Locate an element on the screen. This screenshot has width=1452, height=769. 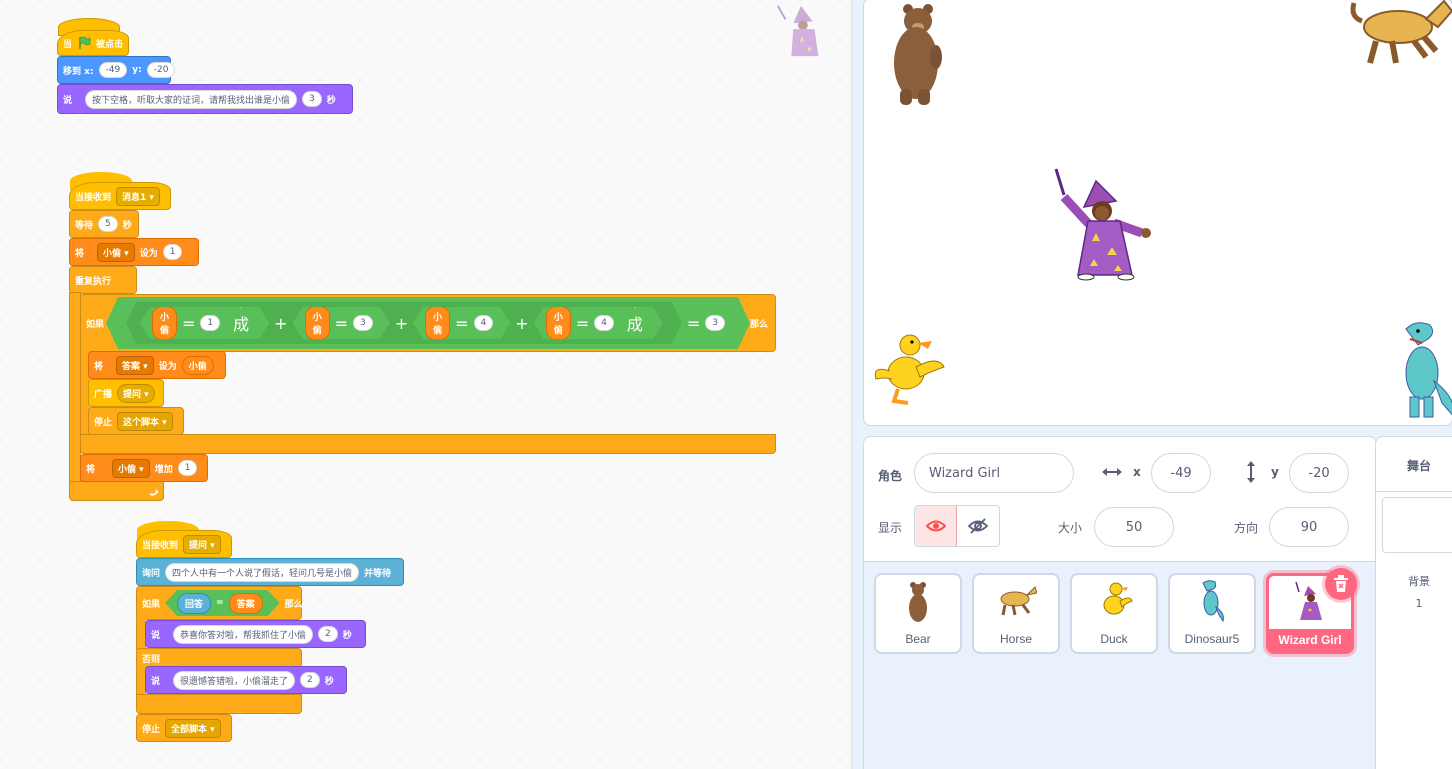
plus-2: + is located at coordinates (401, 323).